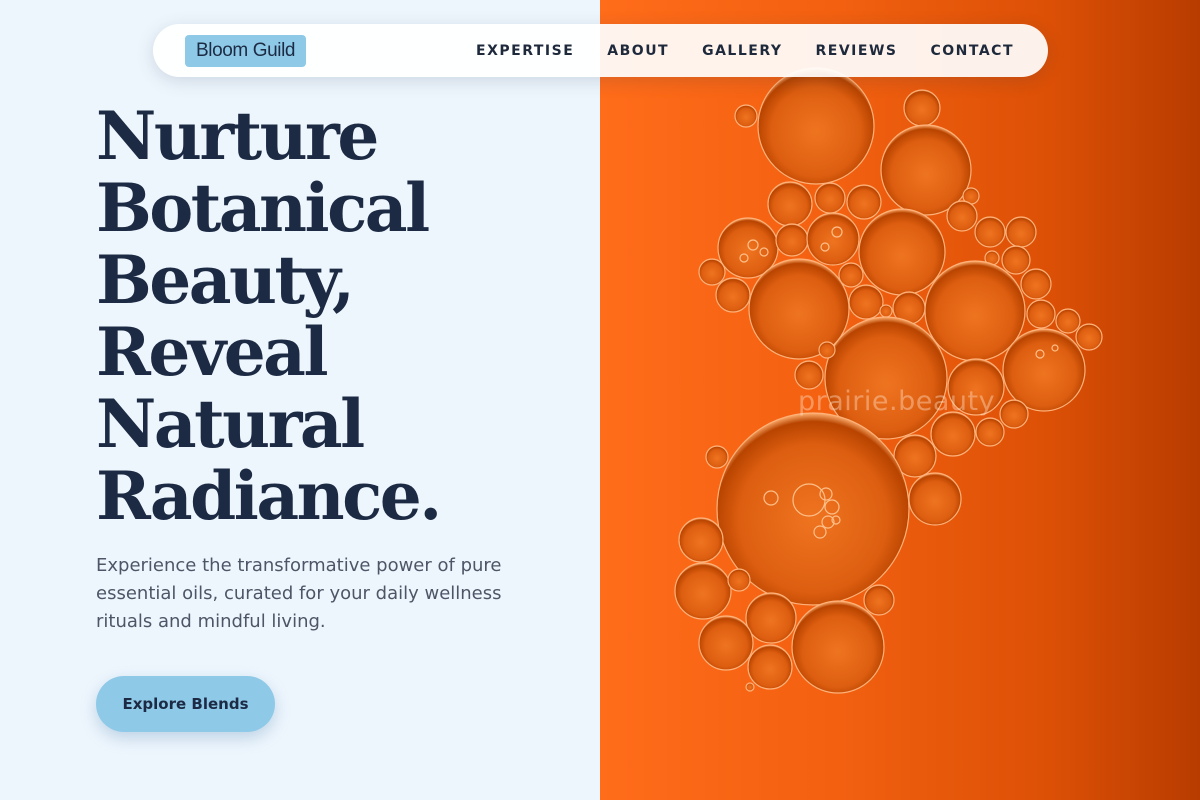 The width and height of the screenshot is (1200, 800). I want to click on headline-line: Nurture, so click(237, 136).